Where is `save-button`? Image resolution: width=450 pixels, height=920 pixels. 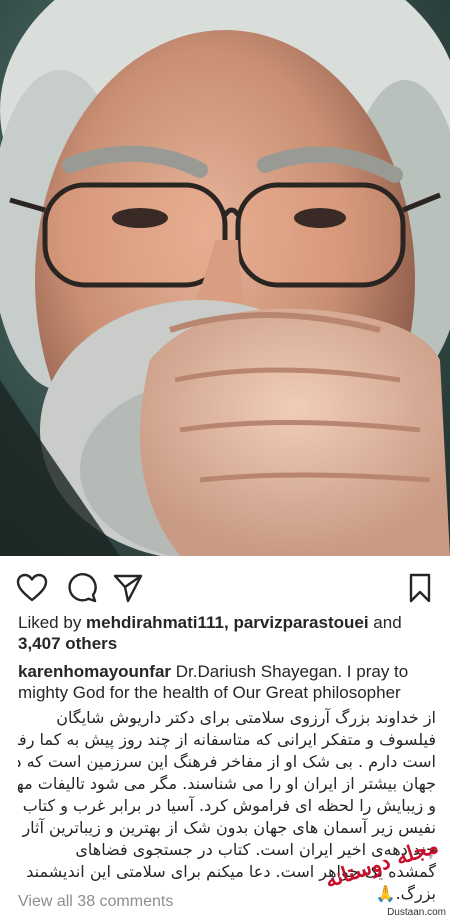
save-button is located at coordinates (420, 588).